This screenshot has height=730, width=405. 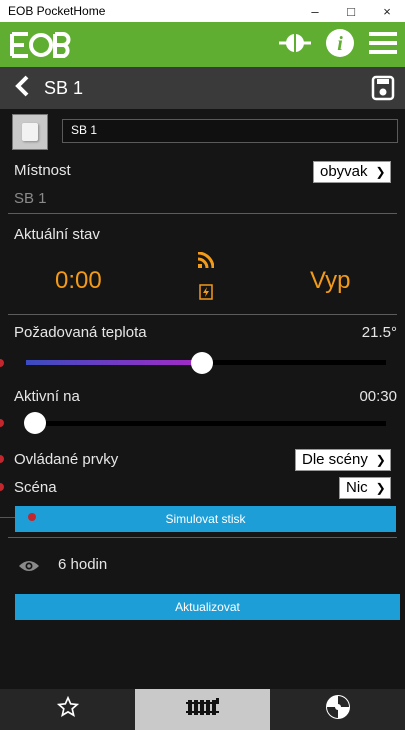 What do you see at coordinates (351, 11) in the screenshot?
I see `maximize-button: □` at bounding box center [351, 11].